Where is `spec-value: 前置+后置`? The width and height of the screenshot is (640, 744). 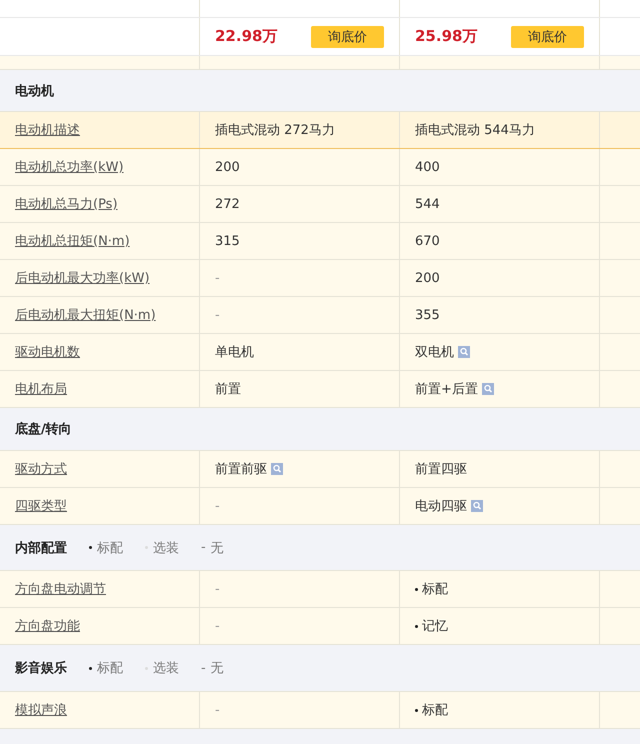
spec-value: 前置+后置 is located at coordinates (446, 389).